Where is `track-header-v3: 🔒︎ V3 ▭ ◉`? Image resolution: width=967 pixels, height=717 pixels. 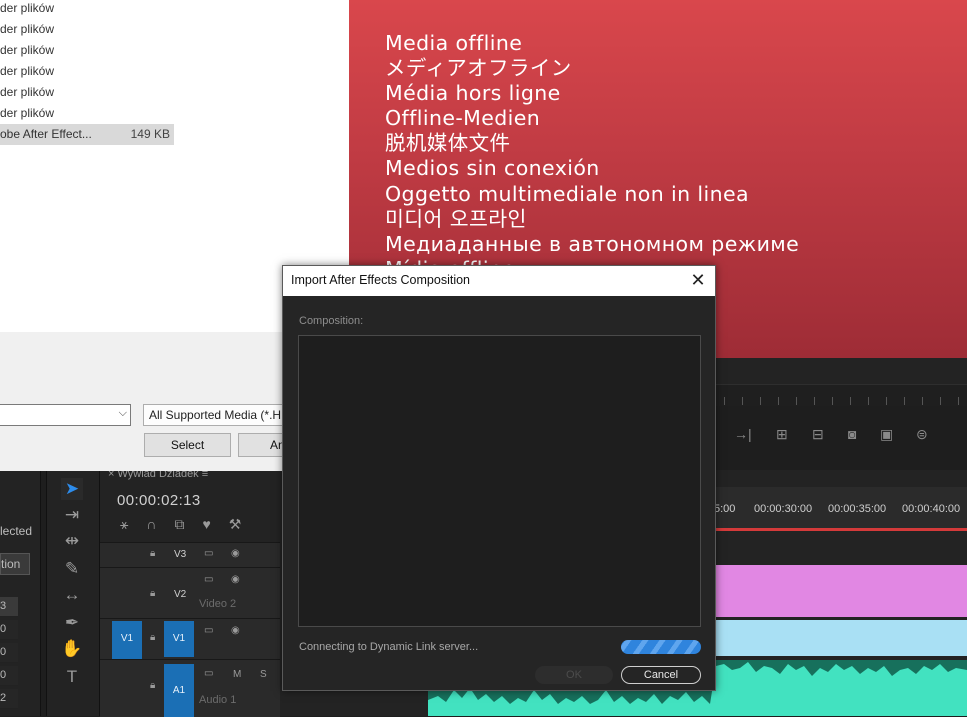
track-header-v3: 🔒︎ V3 ▭ ◉ is located at coordinates (190, 554).